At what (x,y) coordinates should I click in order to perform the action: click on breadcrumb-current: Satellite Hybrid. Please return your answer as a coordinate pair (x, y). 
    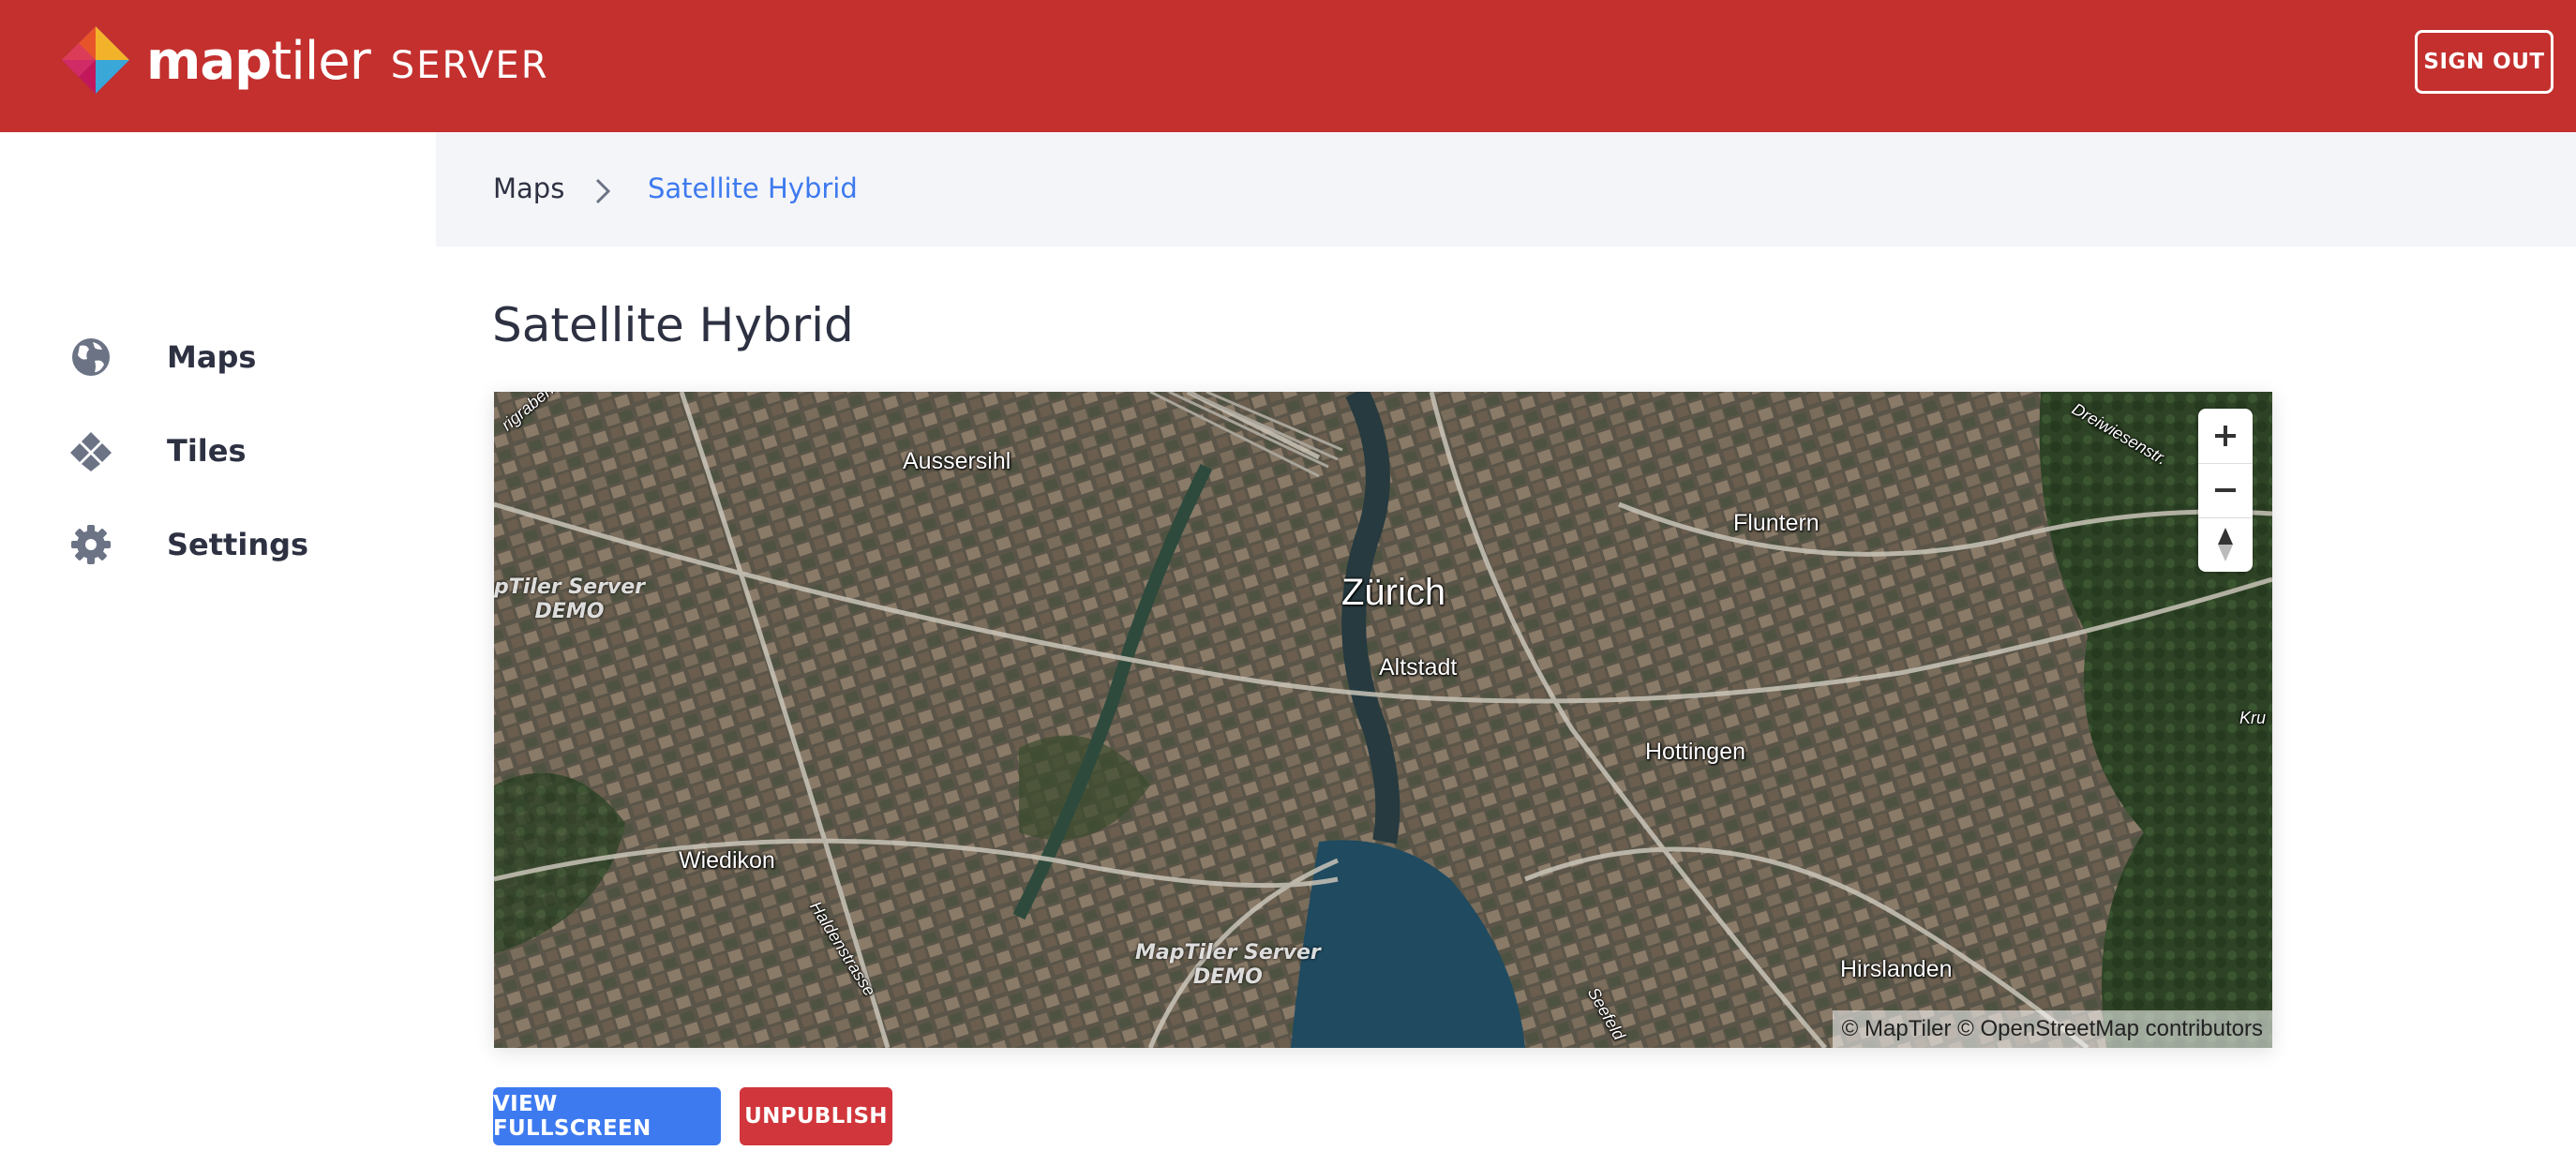
    Looking at the image, I should click on (753, 188).